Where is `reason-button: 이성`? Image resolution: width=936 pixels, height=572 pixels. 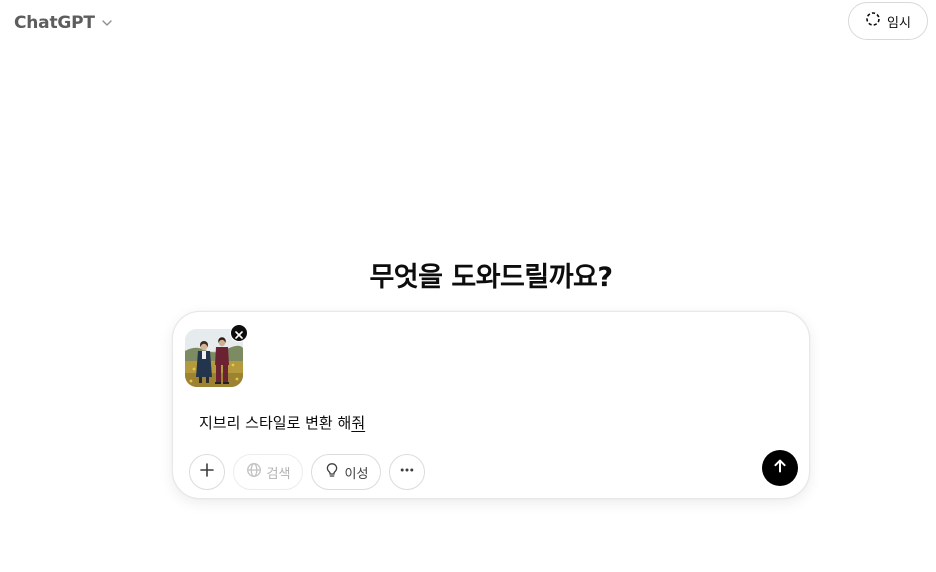 reason-button: 이성 is located at coordinates (346, 472).